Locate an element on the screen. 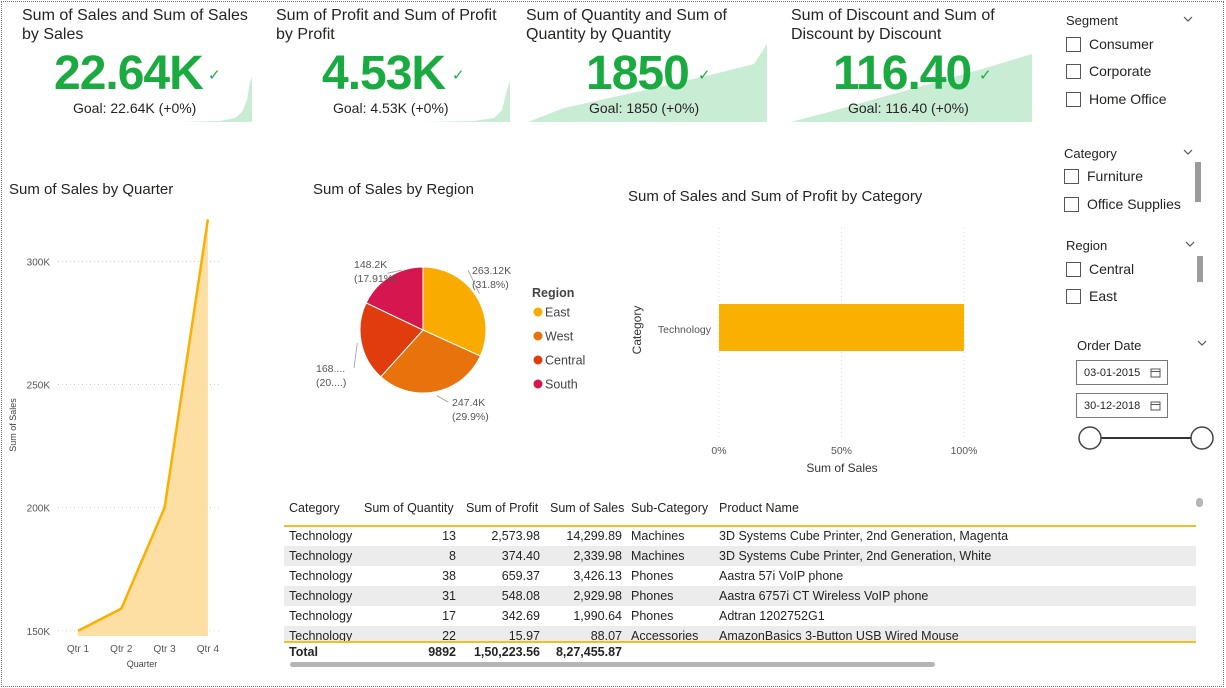  total-sales: 8,27,455.87 is located at coordinates (588, 652).